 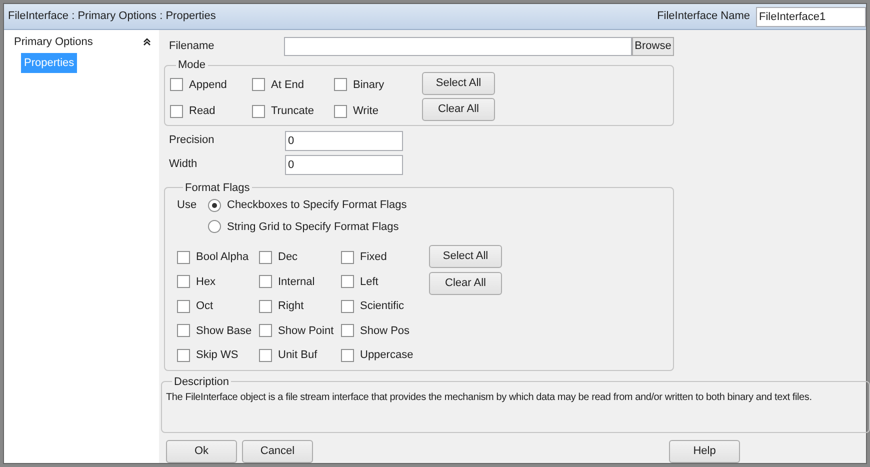 I want to click on checkbox-label: Unit Buf, so click(x=298, y=355).